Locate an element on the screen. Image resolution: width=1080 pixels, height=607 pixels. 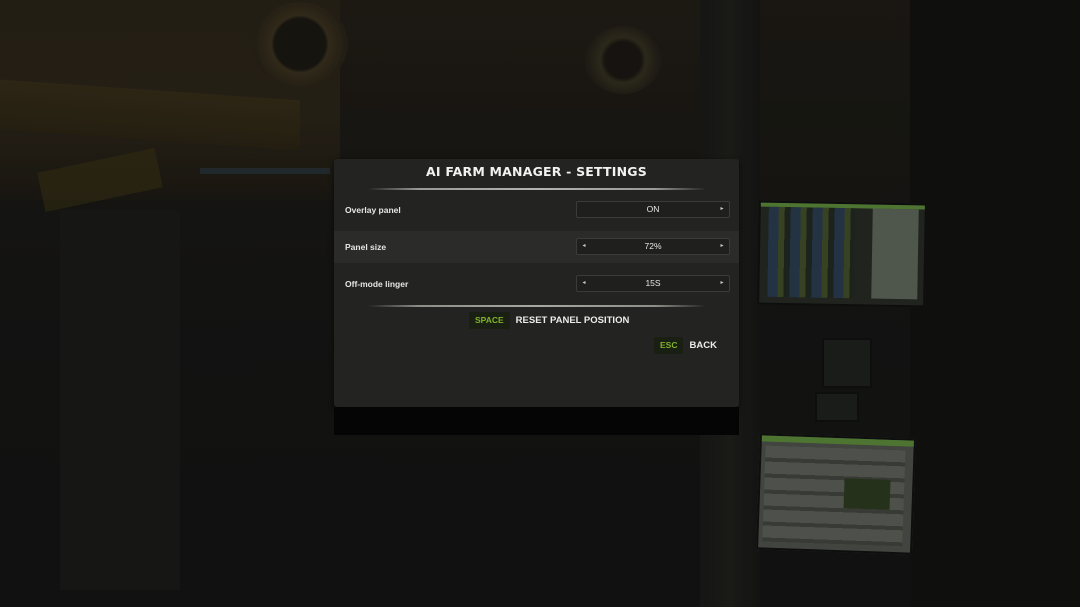
action-label: RESET PANEL POSITION is located at coordinates (572, 320).